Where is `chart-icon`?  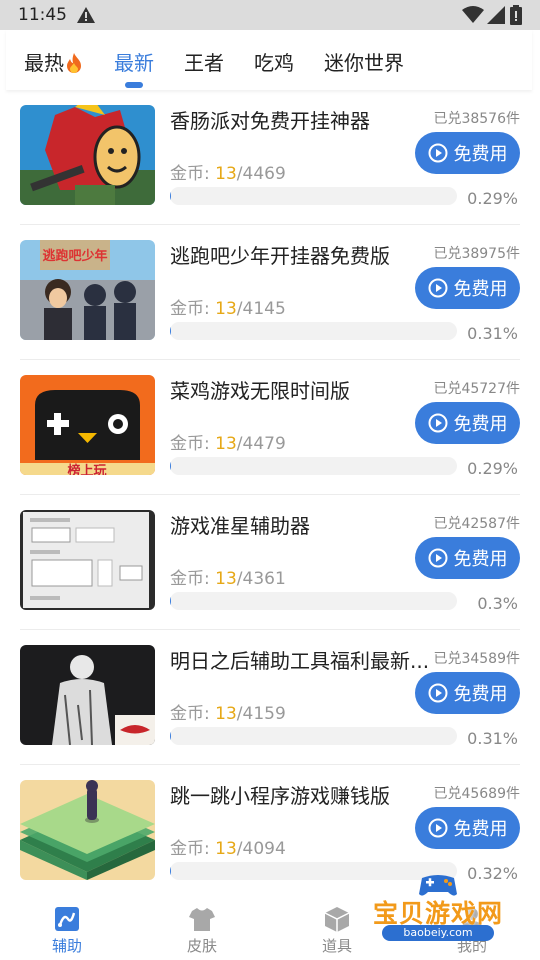
chart-icon is located at coordinates (67, 919).